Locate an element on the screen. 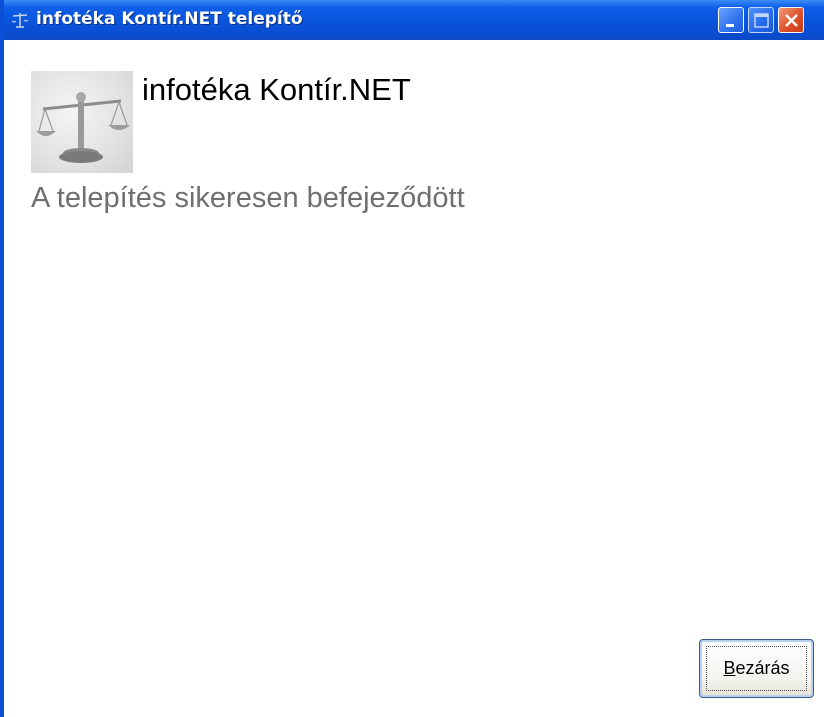  maximize-icon is located at coordinates (761, 20).